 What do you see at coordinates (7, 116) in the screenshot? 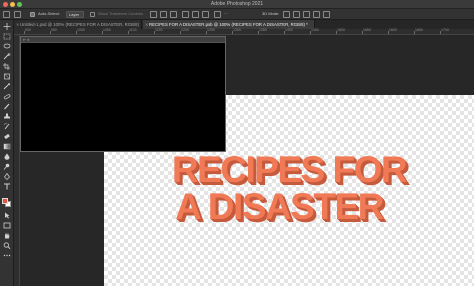
I see `clone-stamp-tool-icon` at bounding box center [7, 116].